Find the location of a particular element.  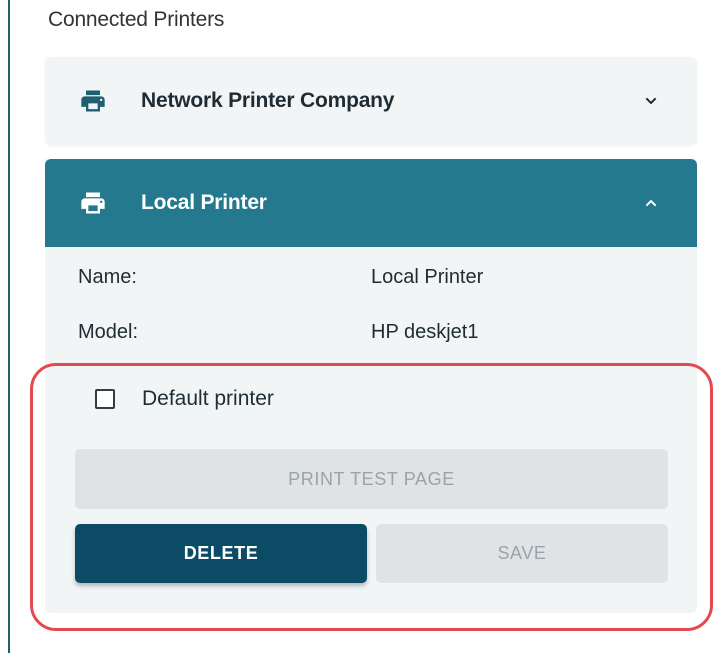

checkbox-box is located at coordinates (105, 399).